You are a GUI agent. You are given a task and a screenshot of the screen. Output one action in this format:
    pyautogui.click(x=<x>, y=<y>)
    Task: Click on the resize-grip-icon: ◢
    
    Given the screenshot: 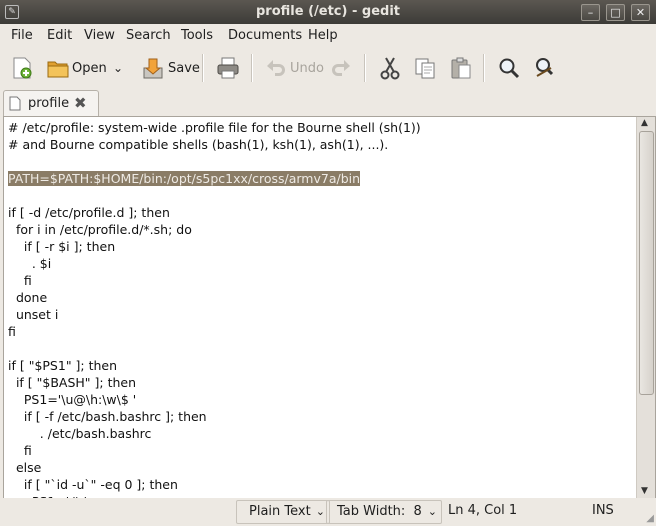 What is the action you would take?
    pyautogui.click(x=650, y=518)
    